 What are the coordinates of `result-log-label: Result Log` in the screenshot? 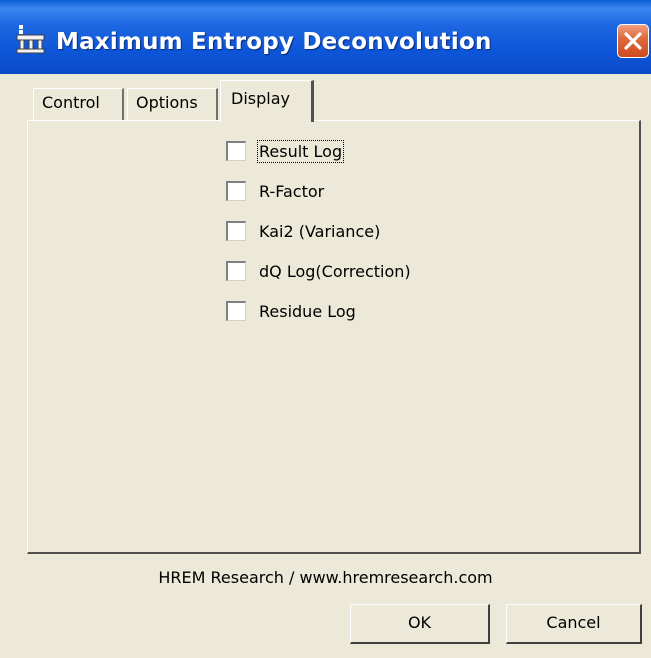 It's located at (300, 151).